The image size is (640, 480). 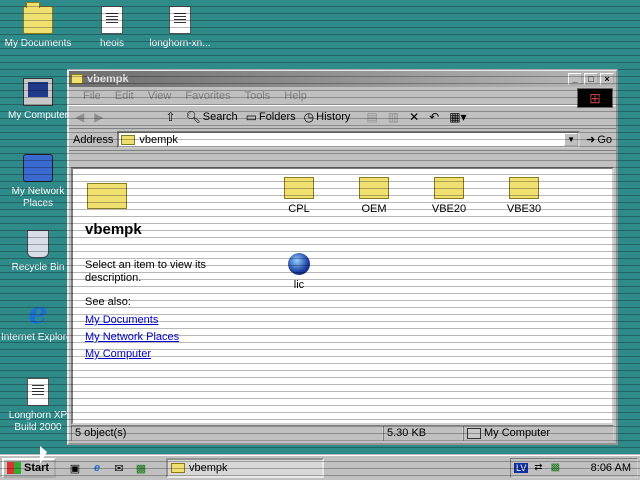 I want to click on menu-edit: Edit, so click(x=124, y=96).